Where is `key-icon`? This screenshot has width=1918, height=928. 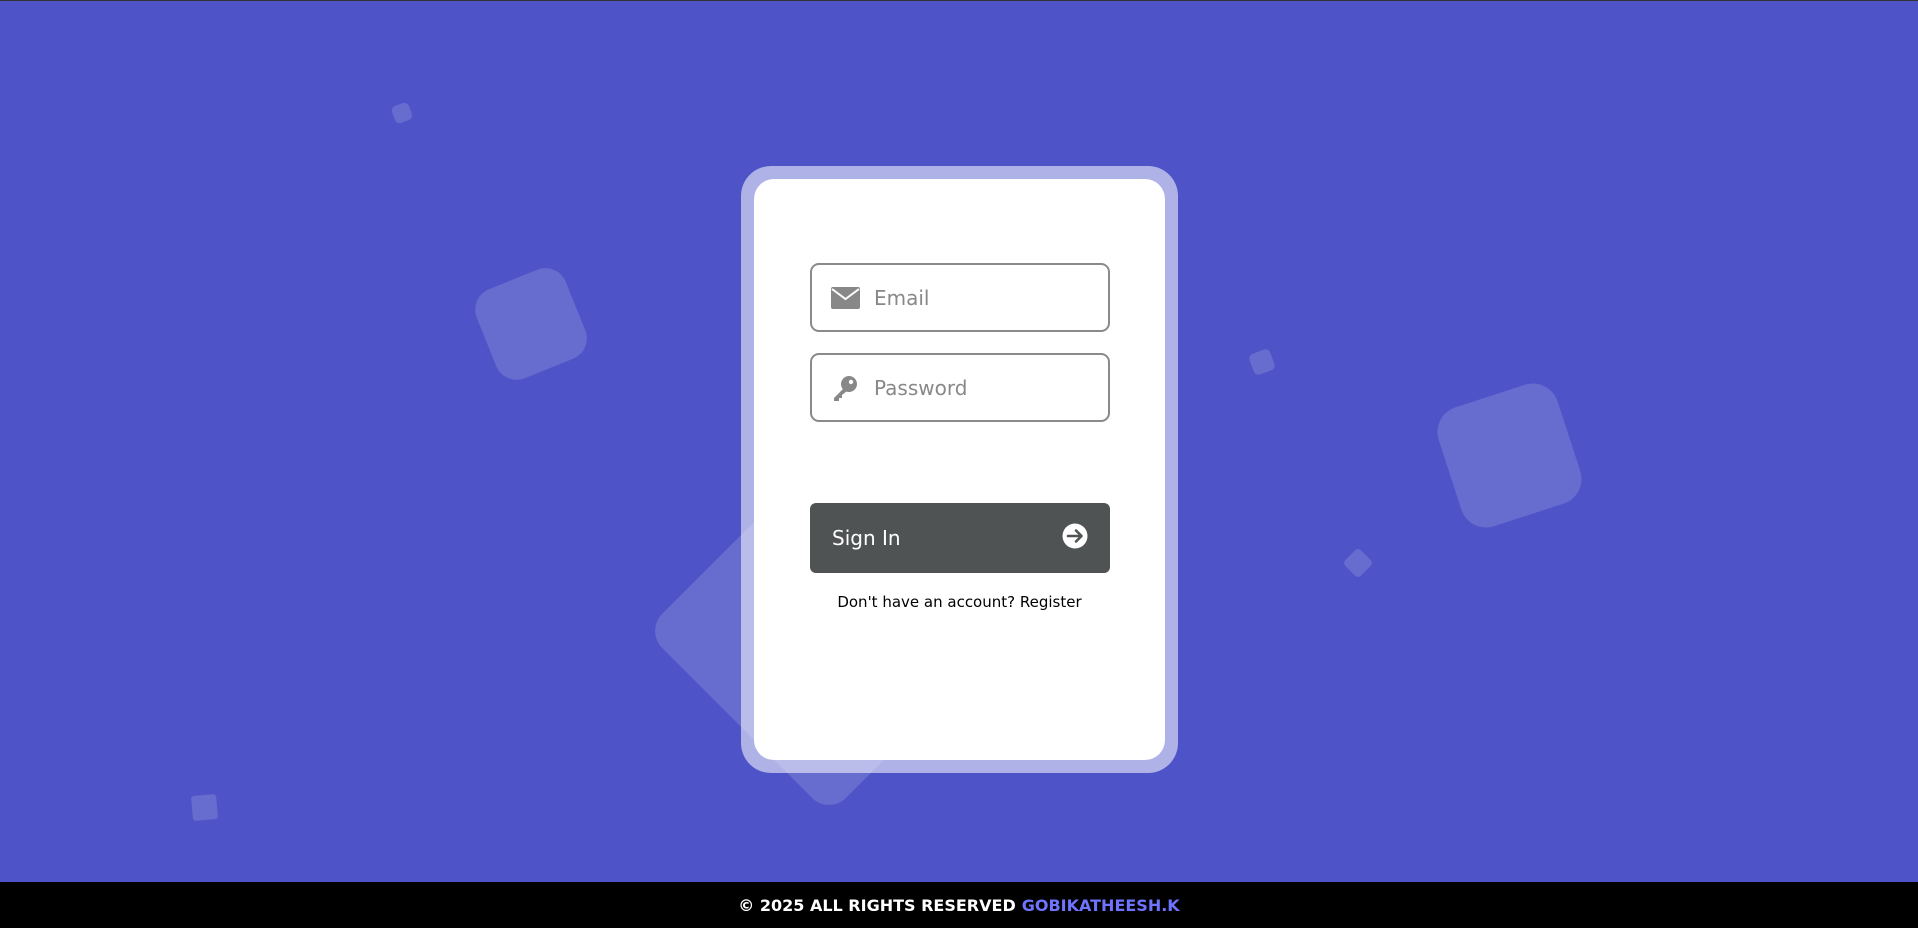
key-icon is located at coordinates (845, 388).